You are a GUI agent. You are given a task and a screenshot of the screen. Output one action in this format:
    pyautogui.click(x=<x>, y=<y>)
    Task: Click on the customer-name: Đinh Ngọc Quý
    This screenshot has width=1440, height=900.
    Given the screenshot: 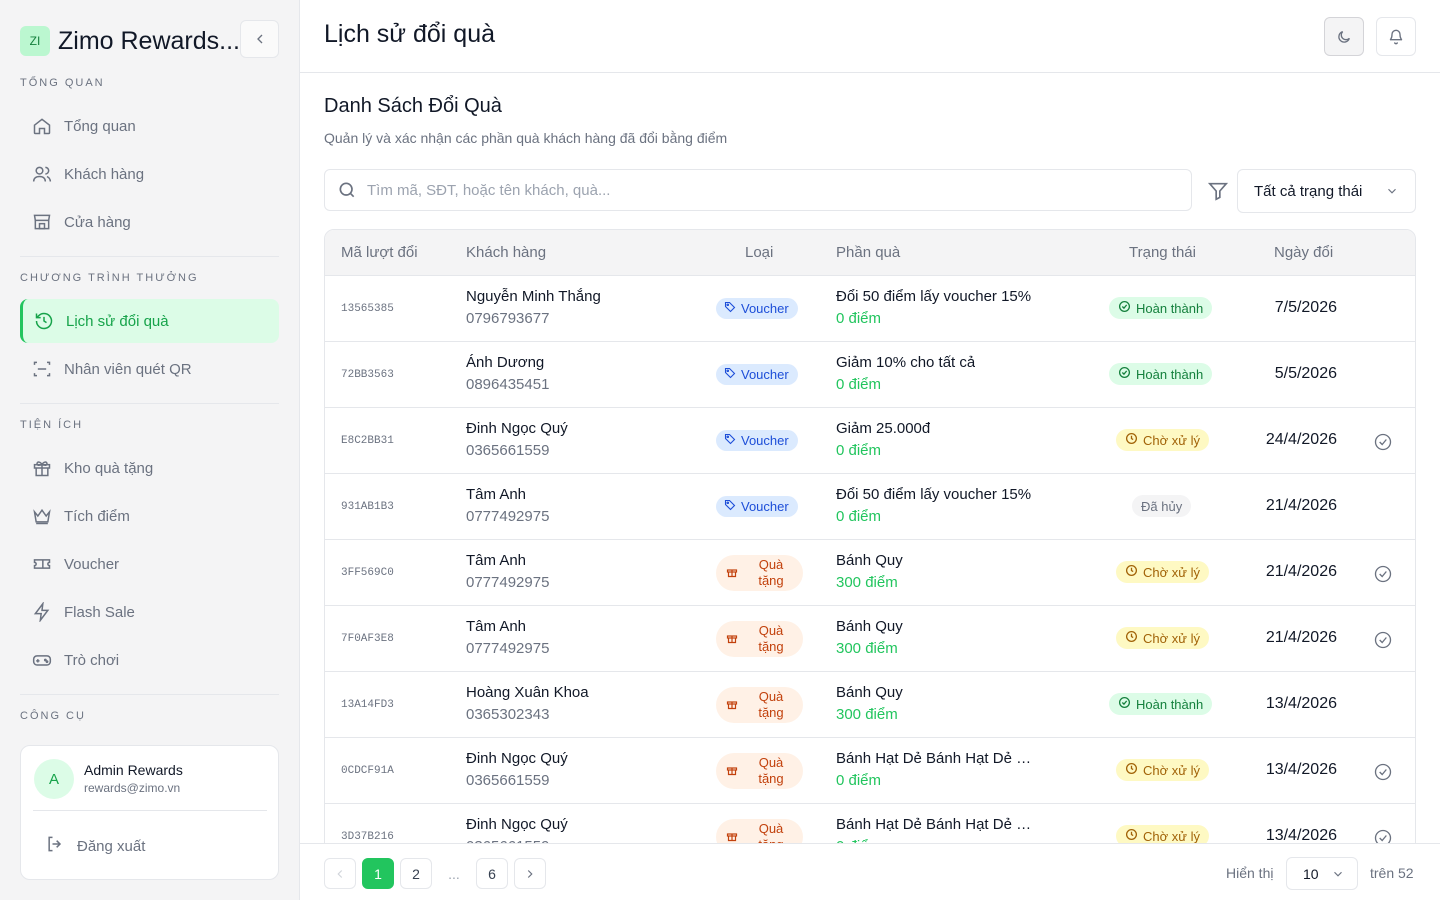 What is the action you would take?
    pyautogui.click(x=517, y=824)
    